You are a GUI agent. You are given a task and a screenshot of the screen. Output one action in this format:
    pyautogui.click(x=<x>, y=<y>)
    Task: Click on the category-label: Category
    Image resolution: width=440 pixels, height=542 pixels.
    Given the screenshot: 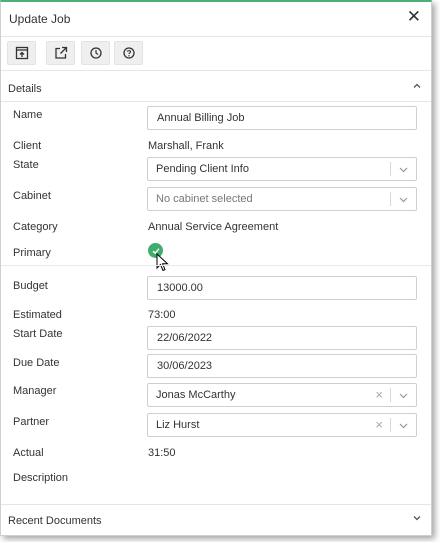 What is the action you would take?
    pyautogui.click(x=35, y=227)
    